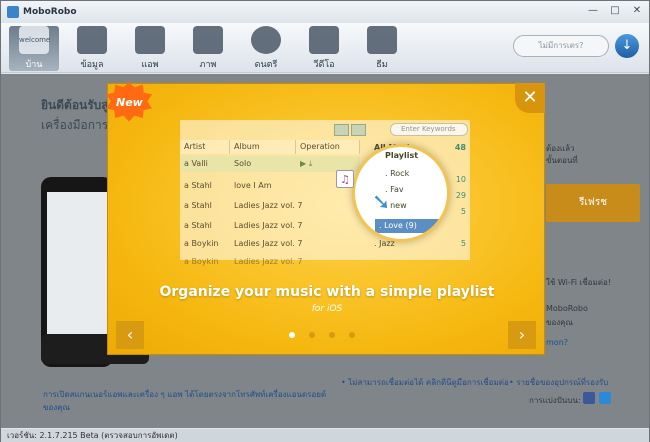 Image resolution: width=650 pixels, height=442 pixels. What do you see at coordinates (150, 65) in the screenshot?
I see `tab-apps-label: แอพ` at bounding box center [150, 65].